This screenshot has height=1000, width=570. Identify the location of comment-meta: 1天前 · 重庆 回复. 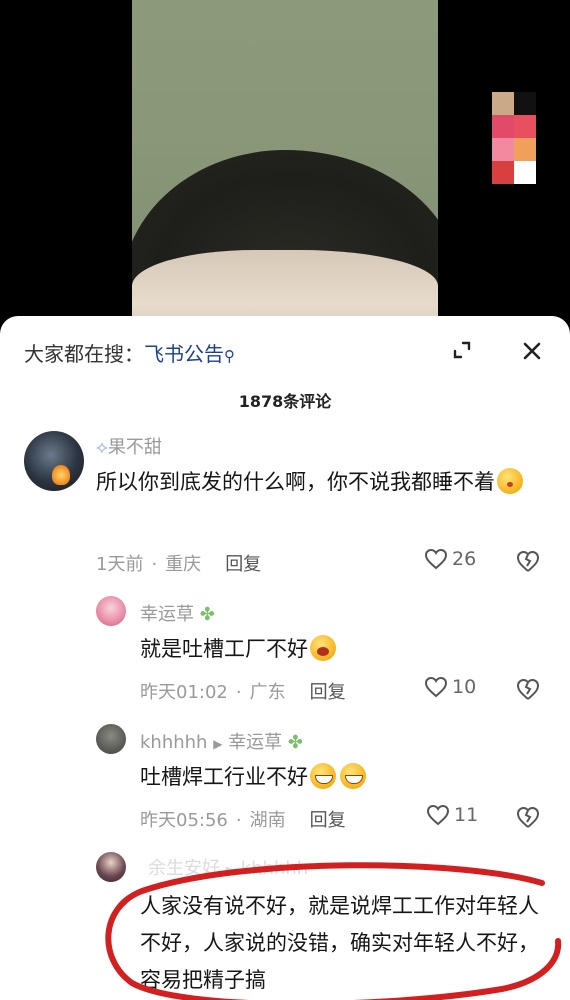
(179, 564).